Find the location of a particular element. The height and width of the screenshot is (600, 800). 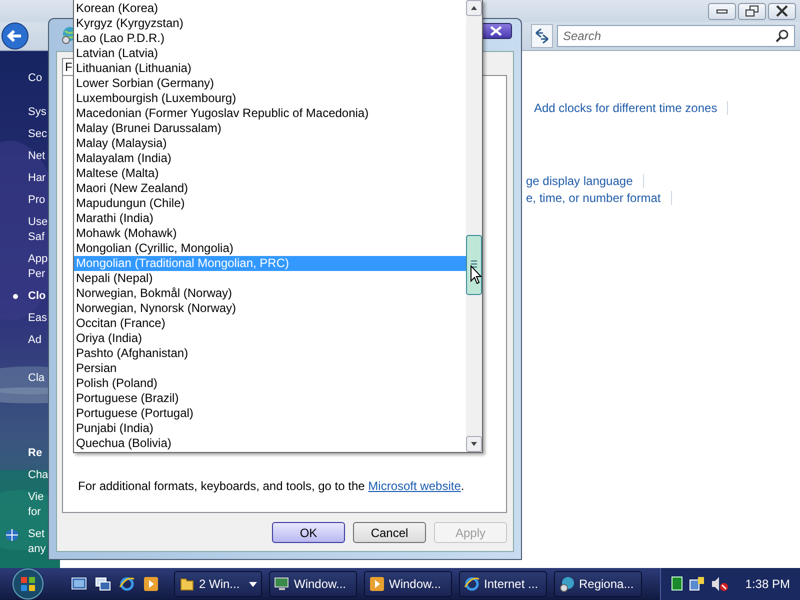

muted-speaker-icon is located at coordinates (720, 584).